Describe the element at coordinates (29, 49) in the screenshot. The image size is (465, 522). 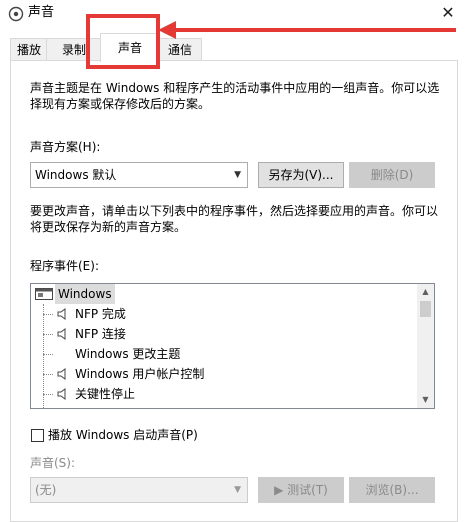
I see `tab-playback: 播放` at that location.